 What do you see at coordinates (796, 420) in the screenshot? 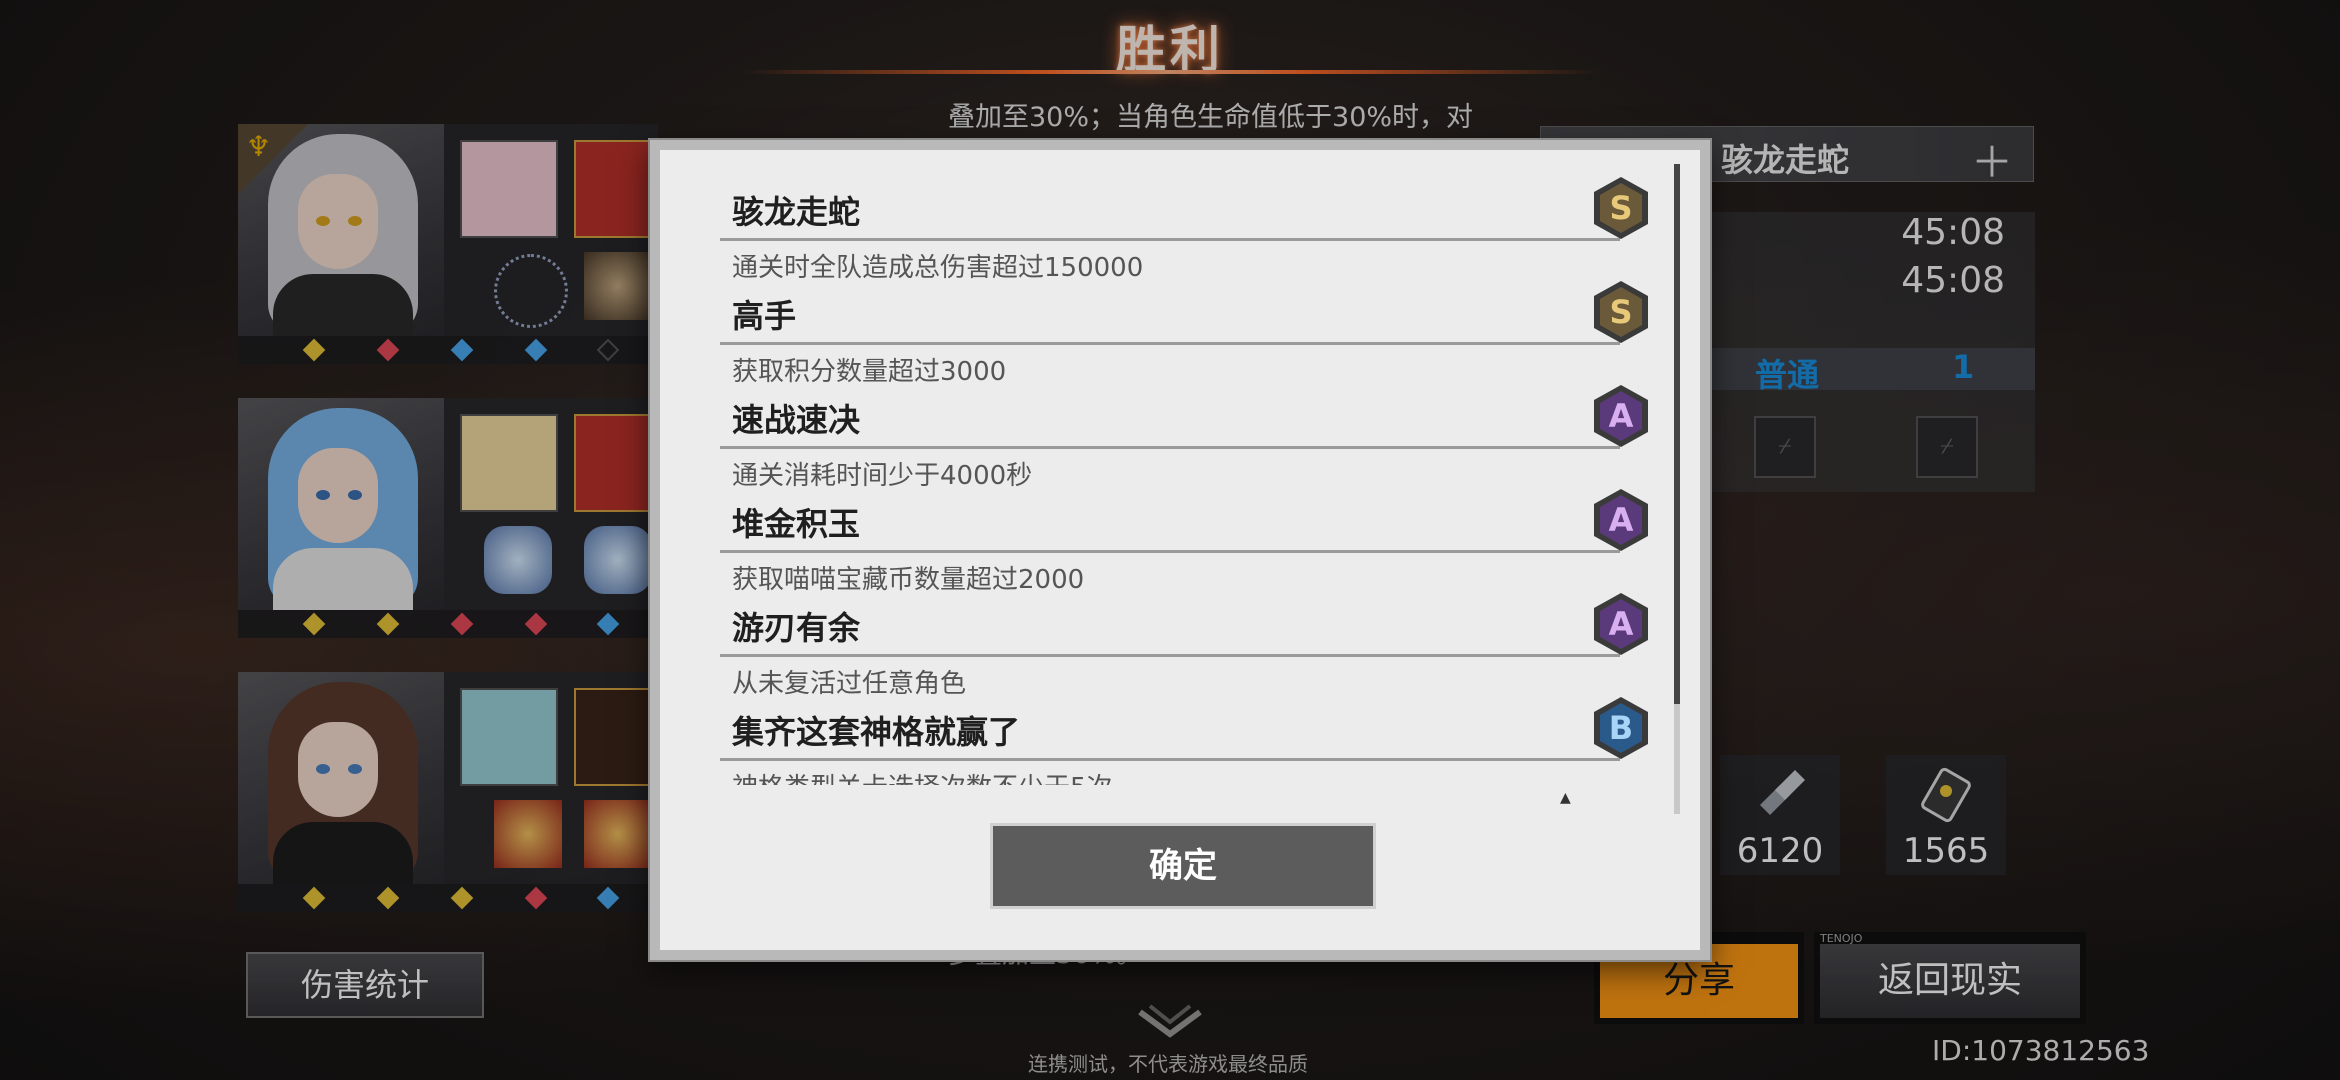
I see `achievement-name: 速战速决` at bounding box center [796, 420].